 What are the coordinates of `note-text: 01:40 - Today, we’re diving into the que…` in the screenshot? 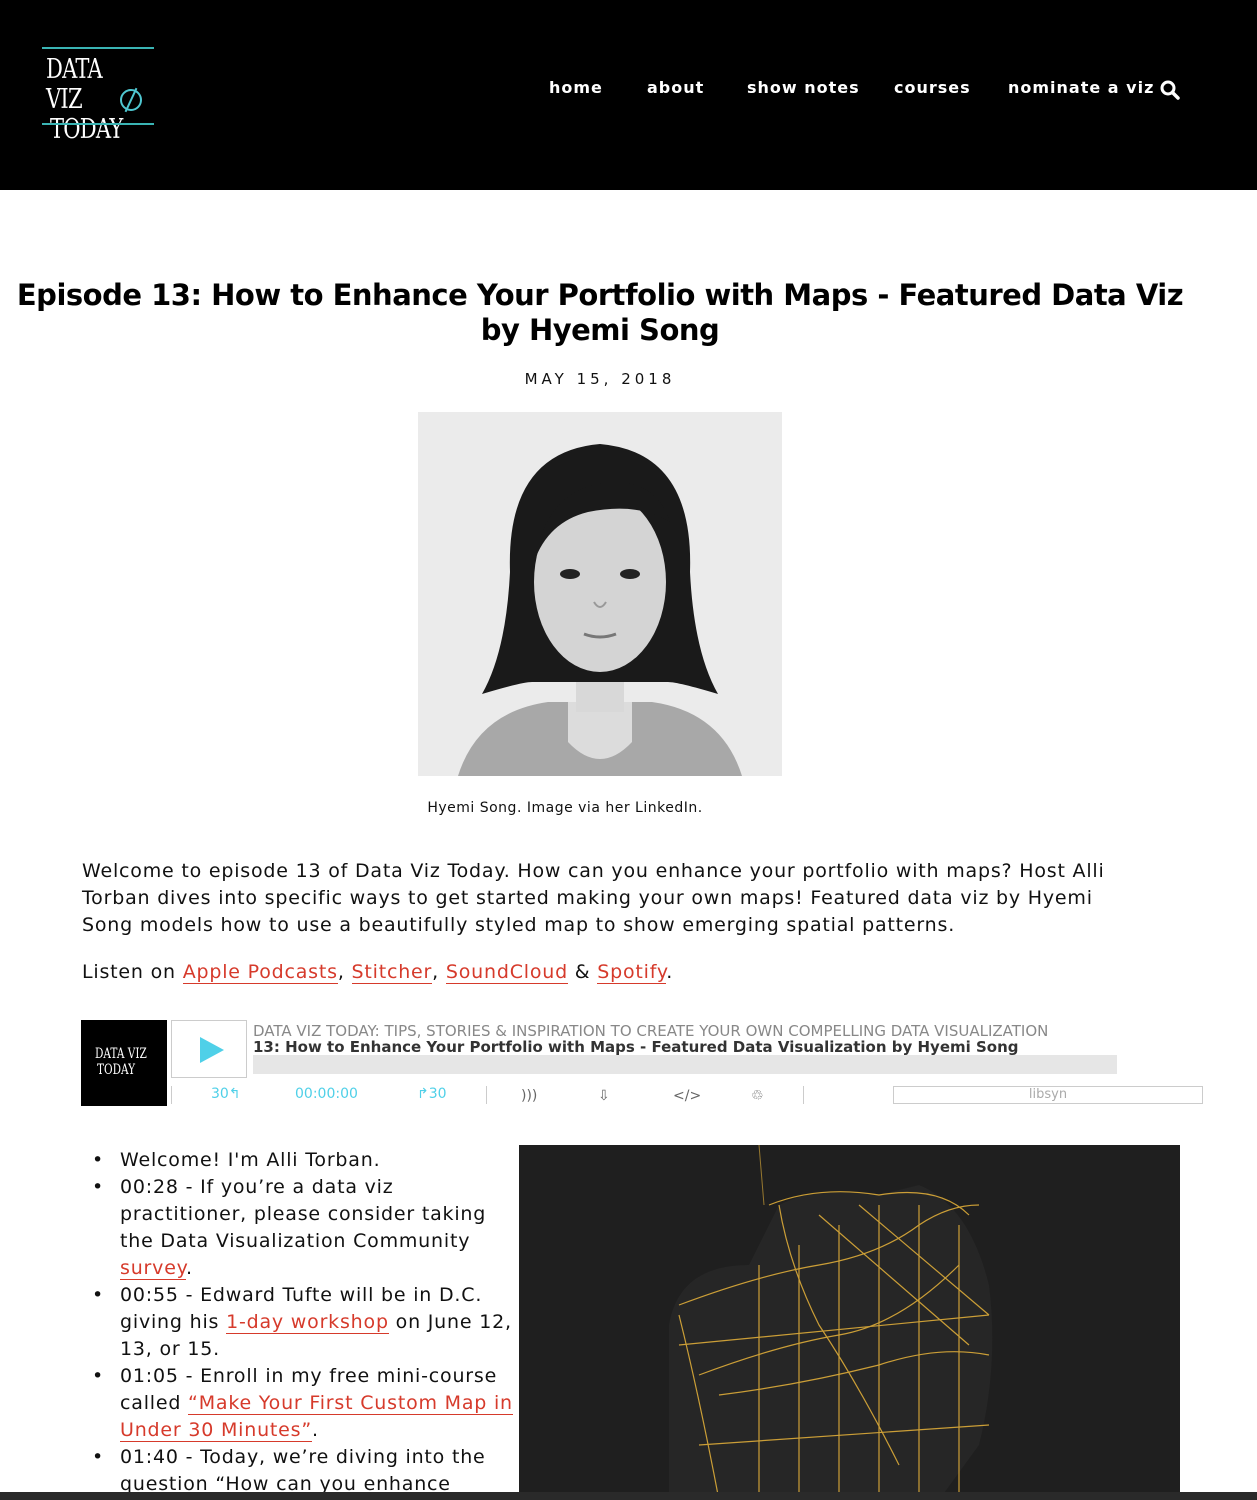 It's located at (303, 1470).